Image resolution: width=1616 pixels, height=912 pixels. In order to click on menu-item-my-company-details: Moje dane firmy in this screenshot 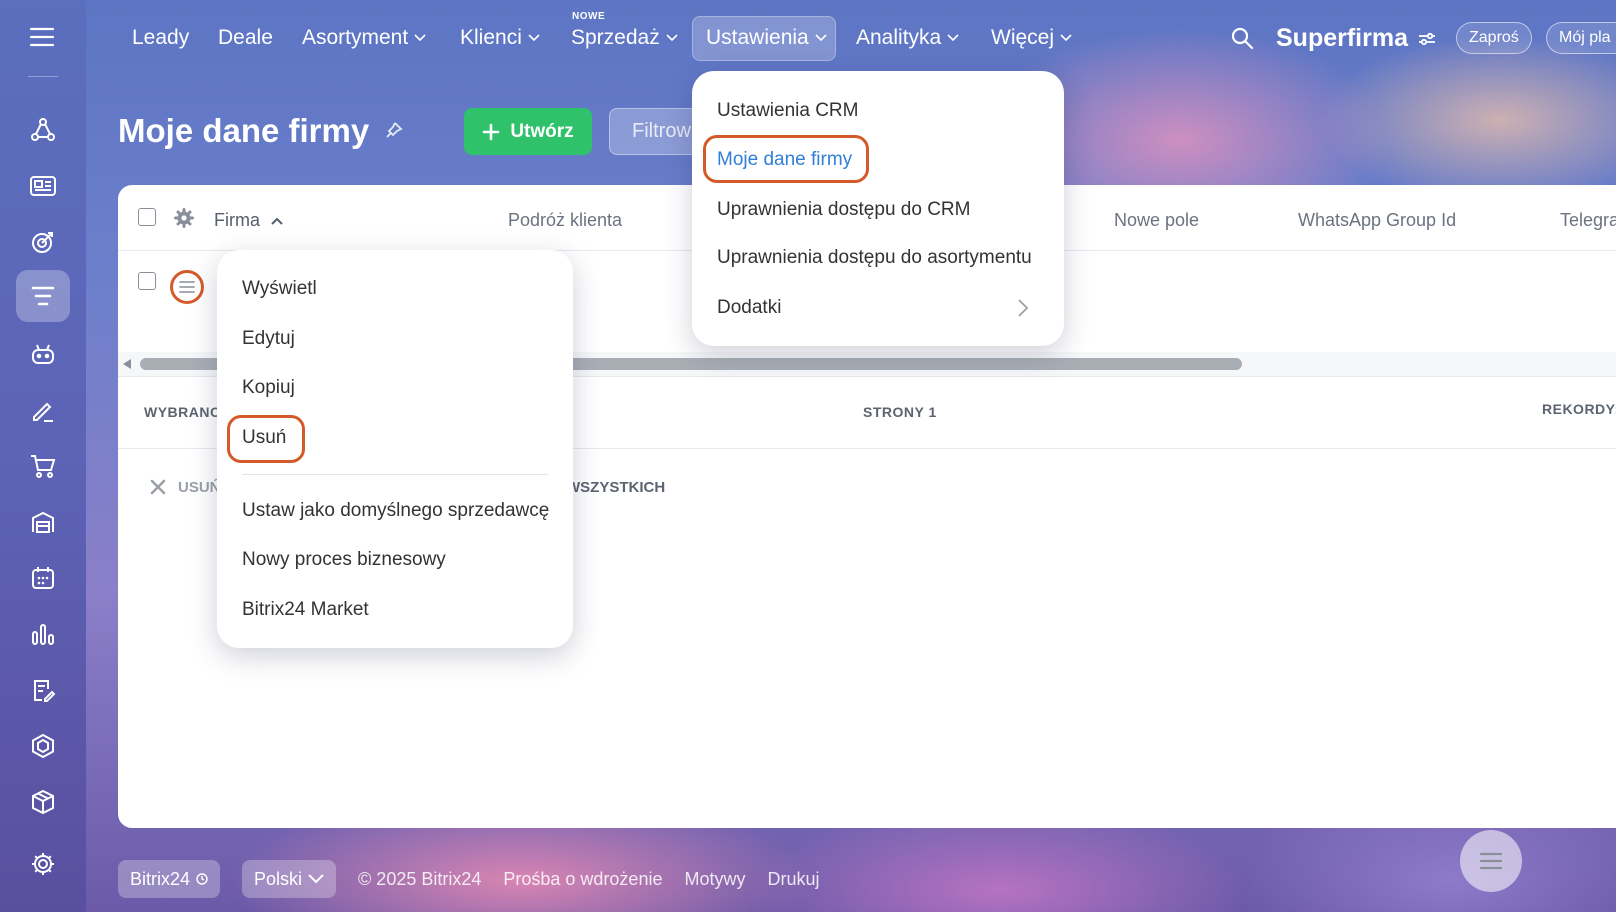, I will do `click(784, 160)`.